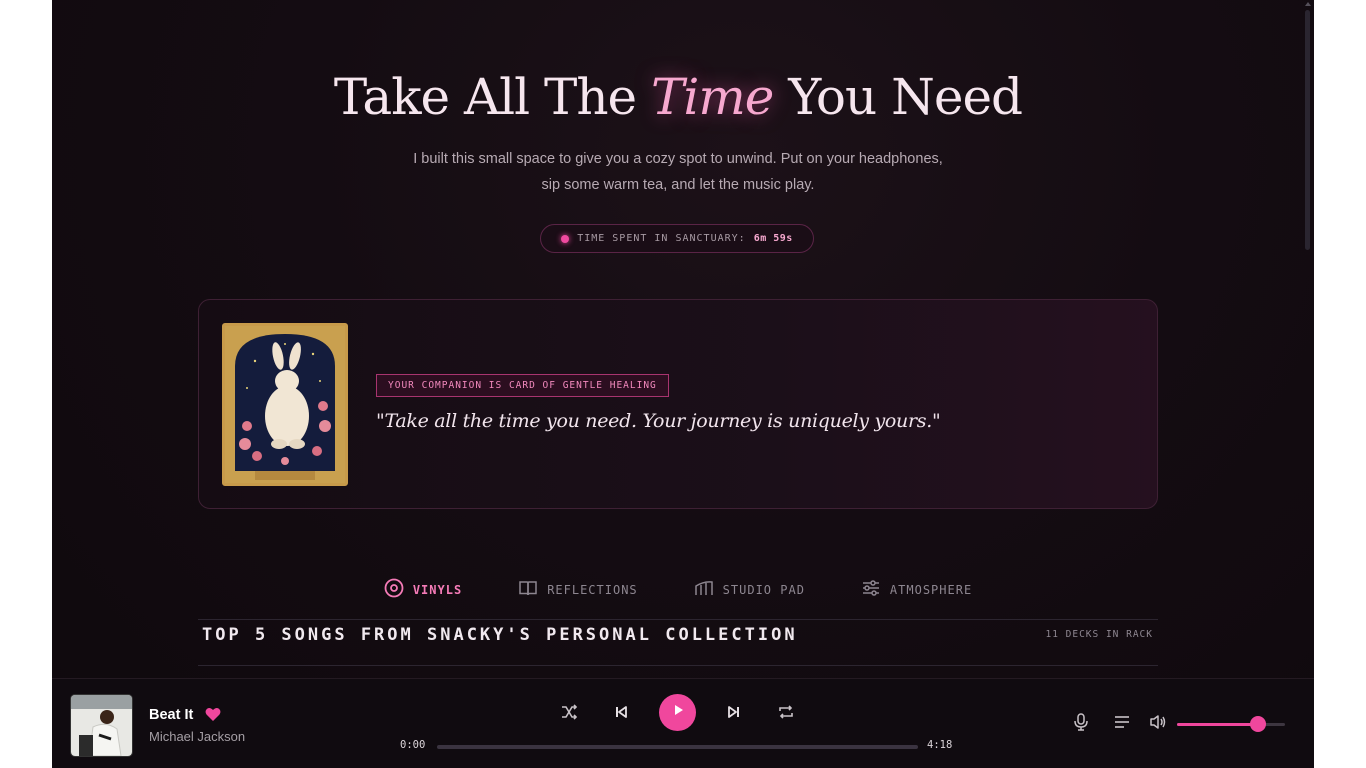 The image size is (1366, 768). I want to click on skip-next-icon, so click(734, 714).